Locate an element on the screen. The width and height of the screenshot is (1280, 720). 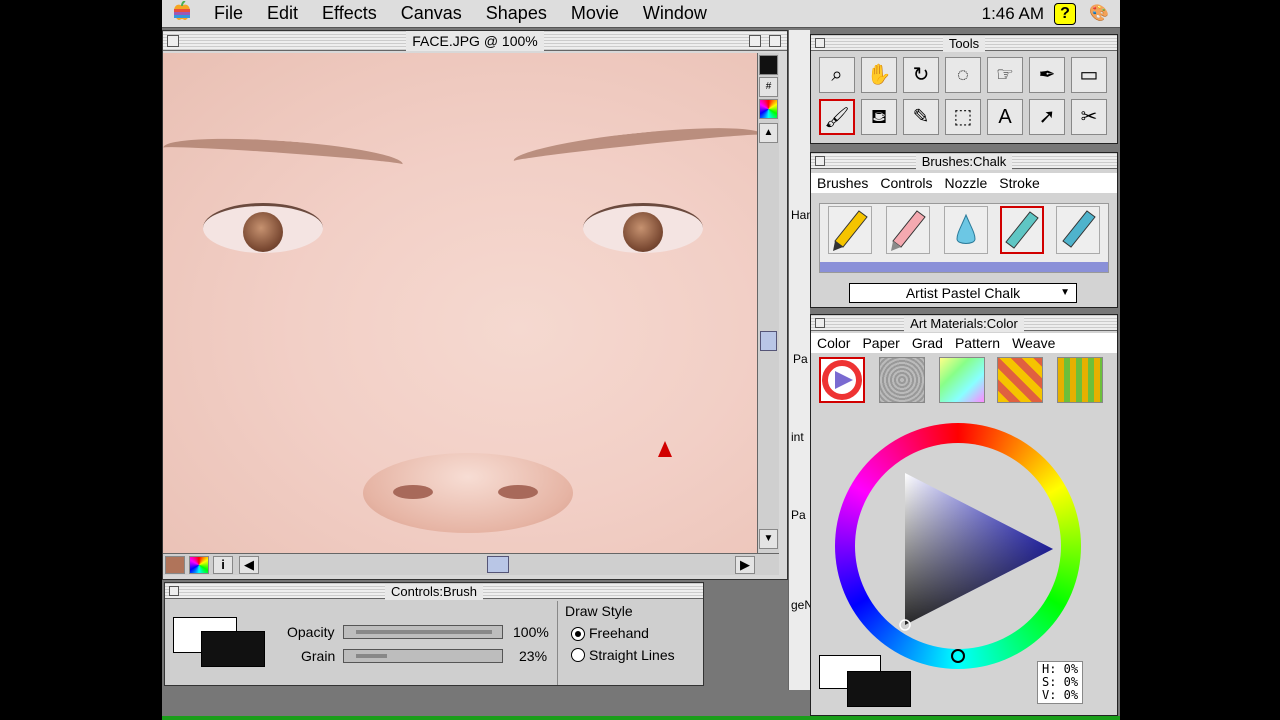
menu-movie: Movie is located at coordinates (595, 13).